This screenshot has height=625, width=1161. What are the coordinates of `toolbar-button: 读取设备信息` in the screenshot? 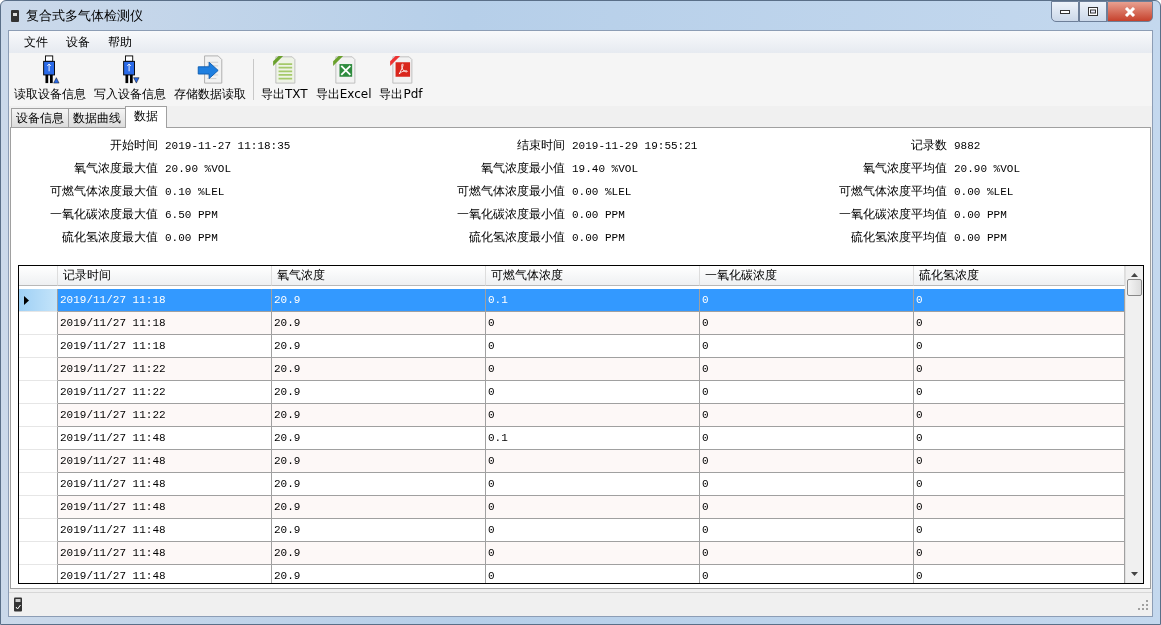 It's located at (50, 79).